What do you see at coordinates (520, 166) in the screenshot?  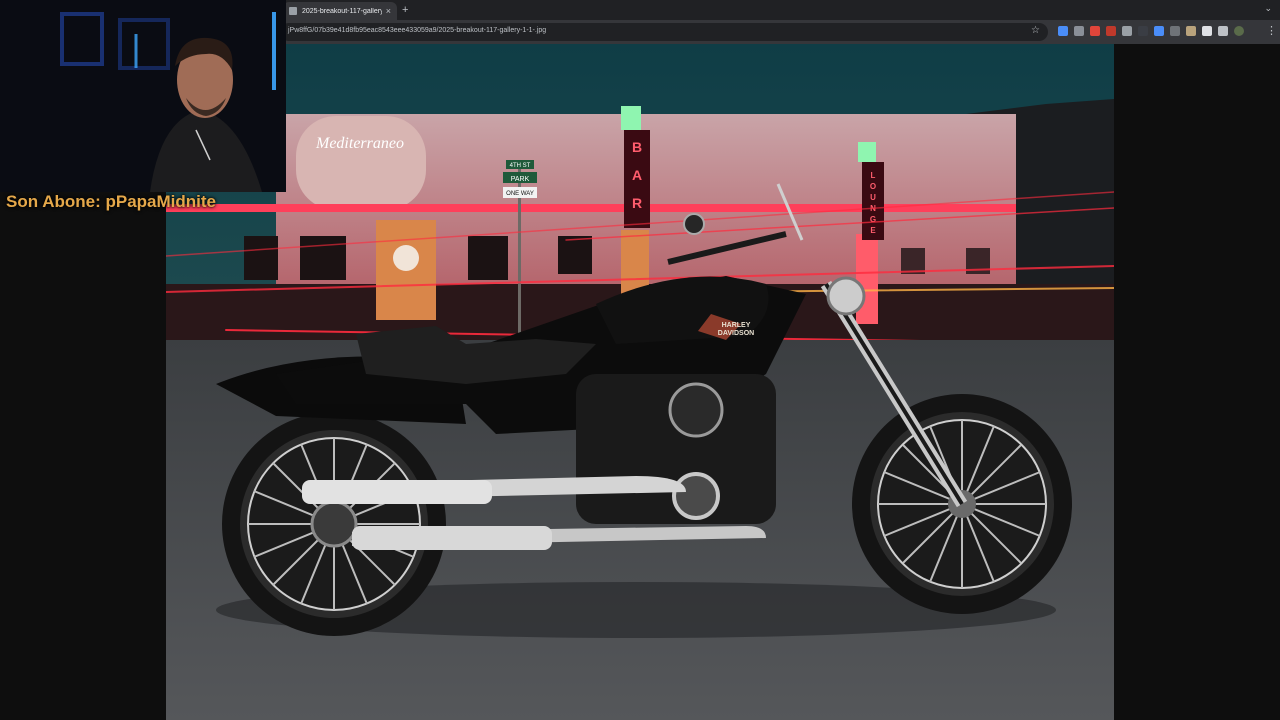 I see `street-sign-1: 4TH ST` at bounding box center [520, 166].